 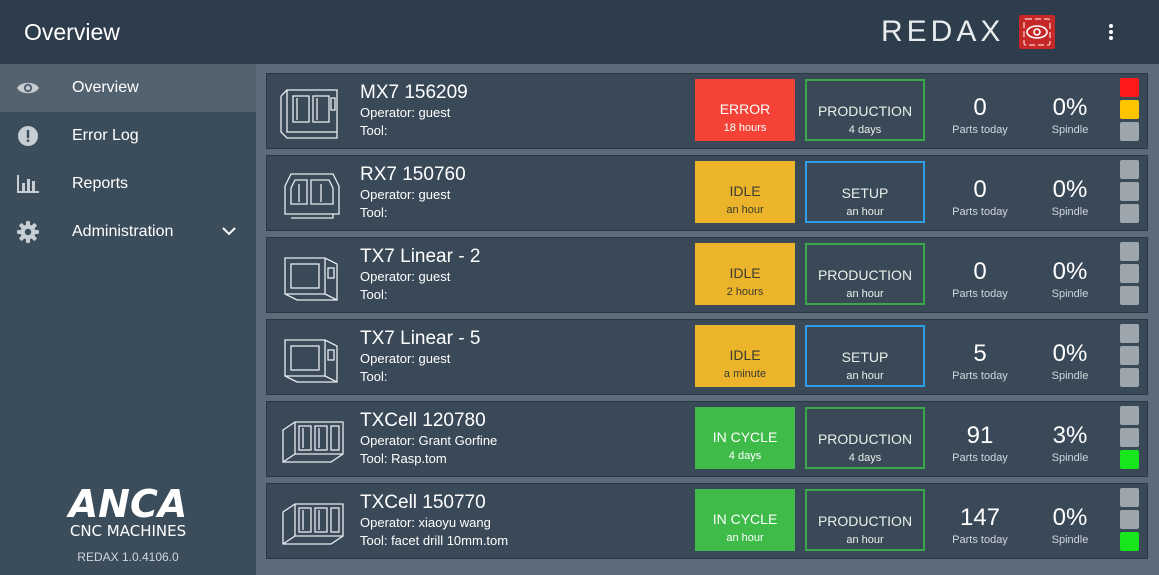 I want to click on parts-count: 5, so click(x=980, y=353).